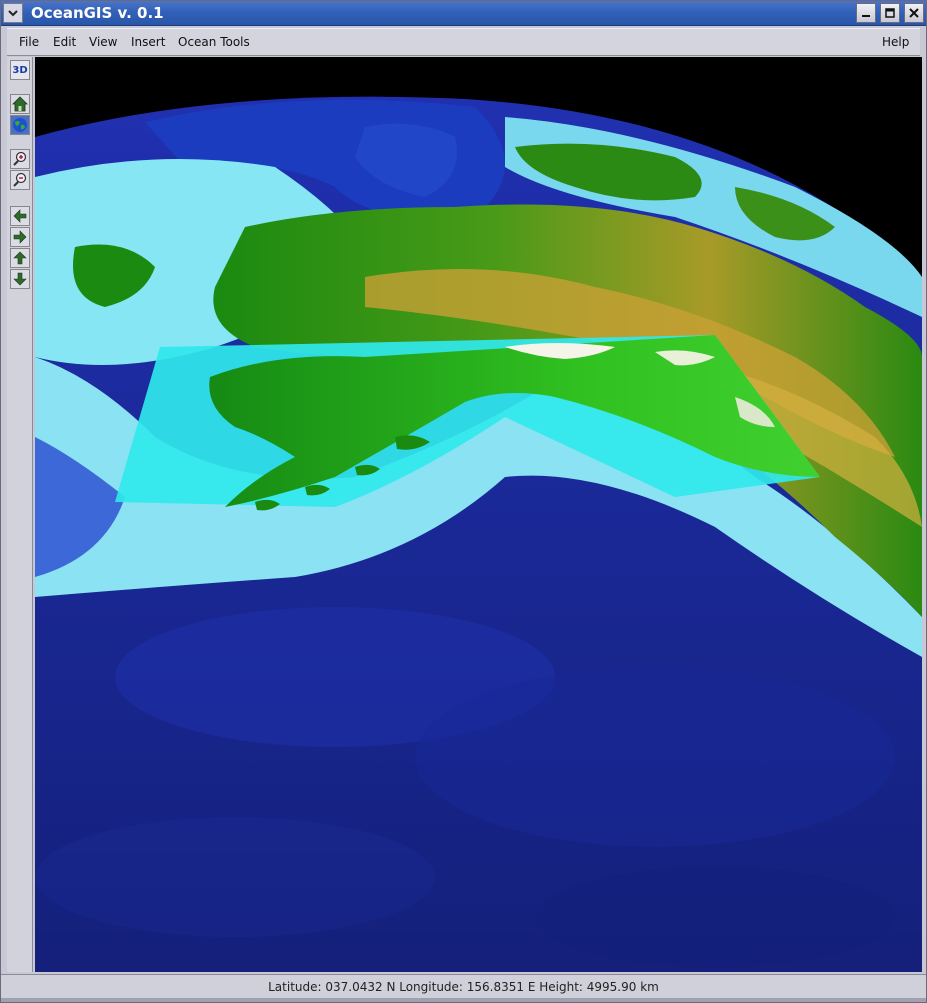  I want to click on pan-left-button, so click(20, 216).